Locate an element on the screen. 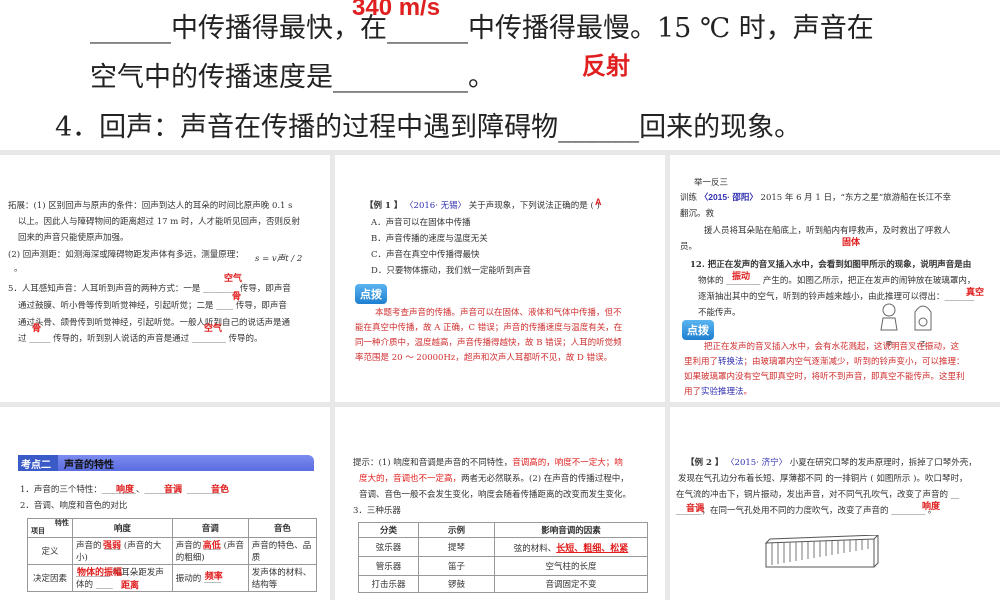 Image resolution: width=1000 pixels, height=600 pixels. answer: 强弱 is located at coordinates (112, 545).